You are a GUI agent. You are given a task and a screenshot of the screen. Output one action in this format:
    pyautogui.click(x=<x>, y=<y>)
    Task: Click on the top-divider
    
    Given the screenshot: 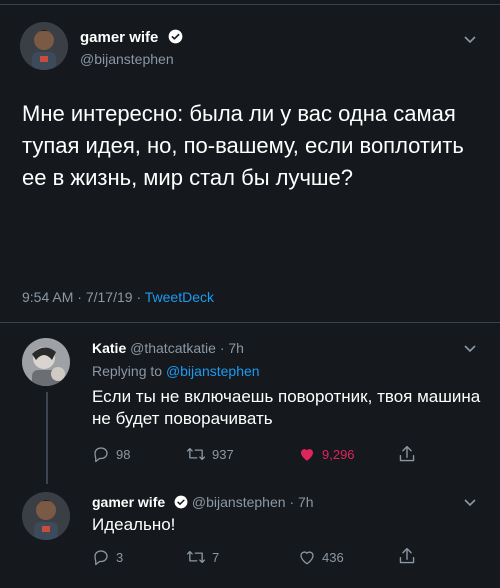 What is the action you would take?
    pyautogui.click(x=250, y=4)
    